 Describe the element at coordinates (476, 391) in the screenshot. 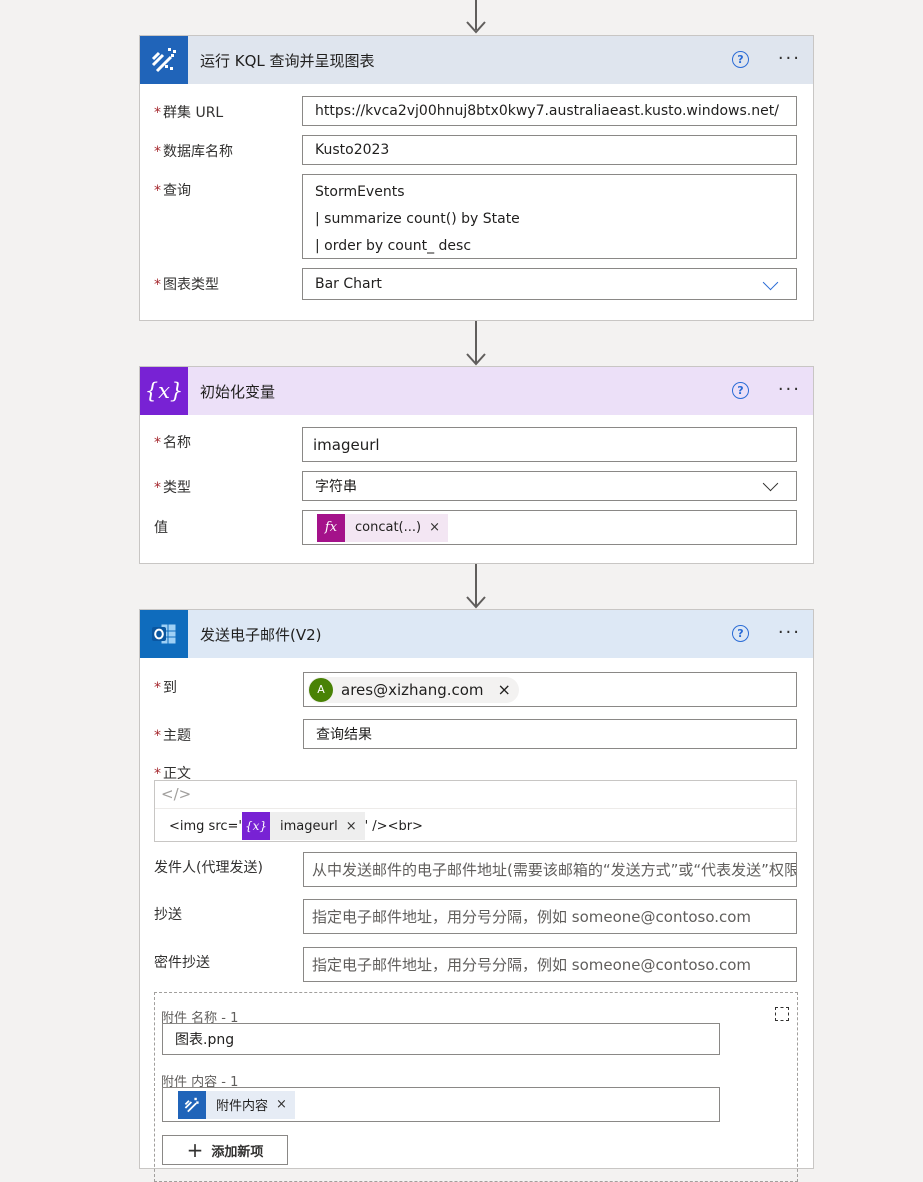

I see `var-card-header: {x} 初始化变量 ? ···` at that location.